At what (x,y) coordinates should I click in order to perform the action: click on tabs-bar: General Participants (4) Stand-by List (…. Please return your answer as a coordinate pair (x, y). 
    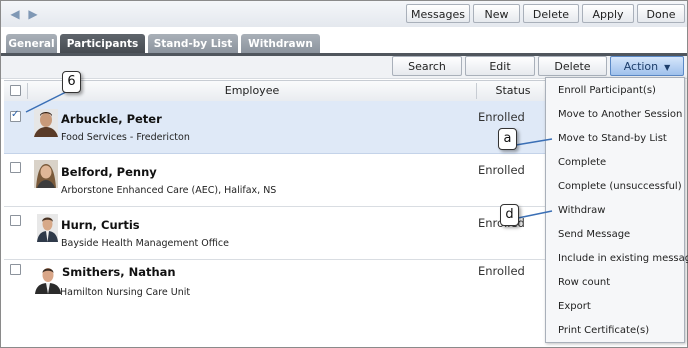
    Looking at the image, I should click on (344, 48).